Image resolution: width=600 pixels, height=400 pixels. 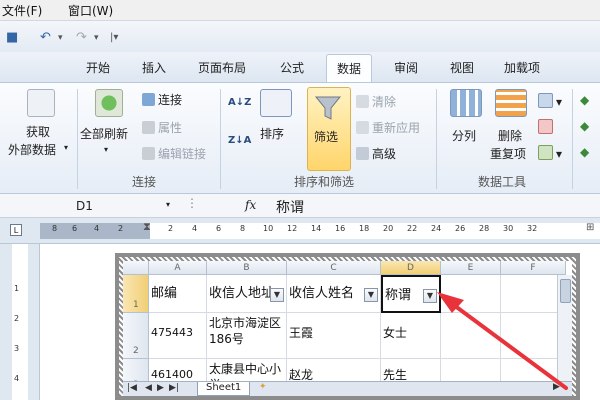 What do you see at coordinates (114, 37) in the screenshot?
I see `customize-toolbar-icon: |▾` at bounding box center [114, 37].